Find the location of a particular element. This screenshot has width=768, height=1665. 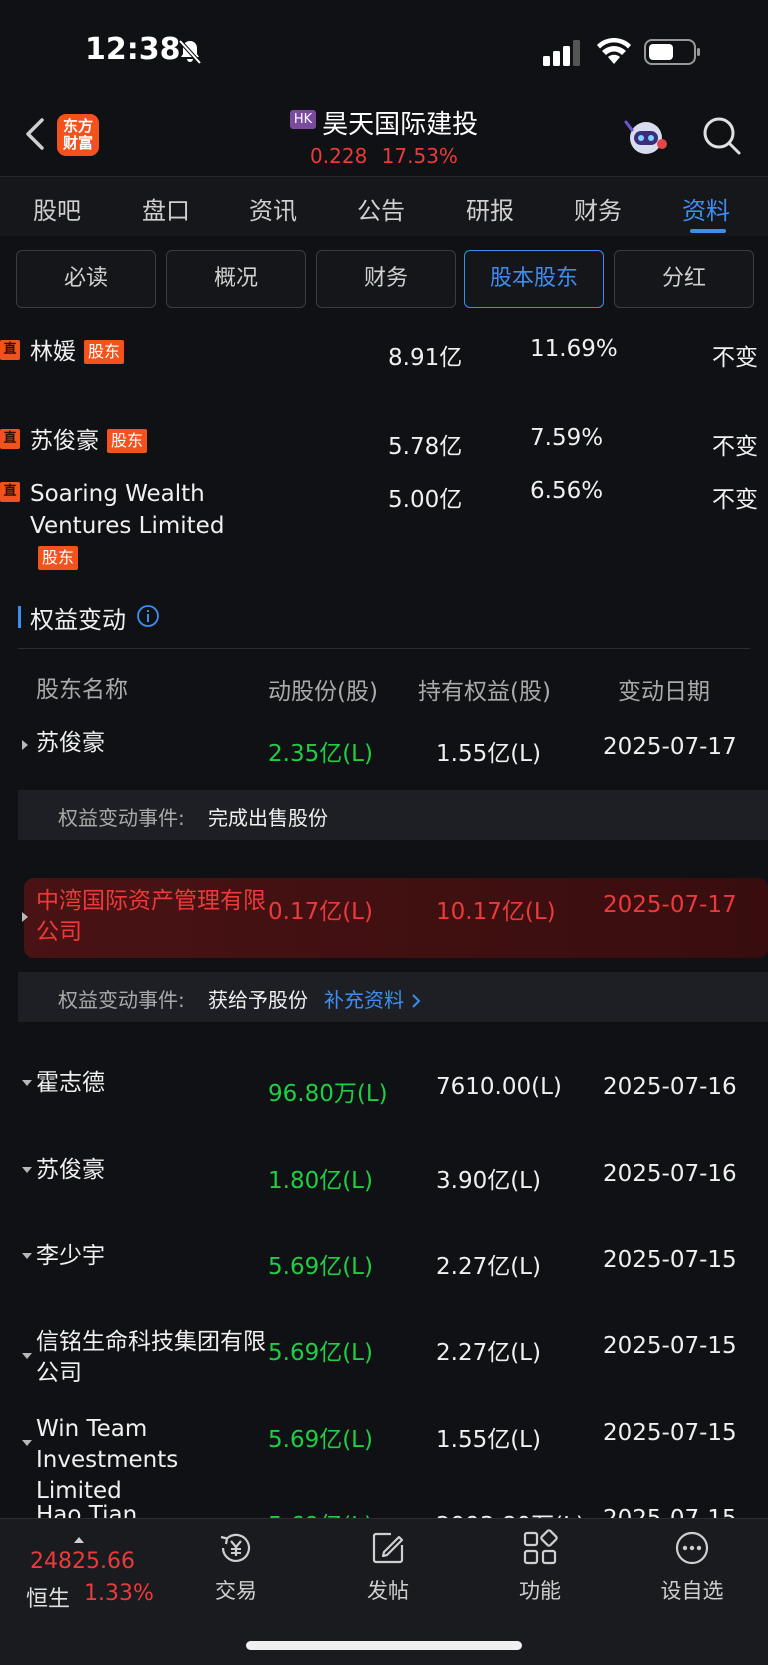

column-header-change-date: 变动日期 is located at coordinates (664, 689).